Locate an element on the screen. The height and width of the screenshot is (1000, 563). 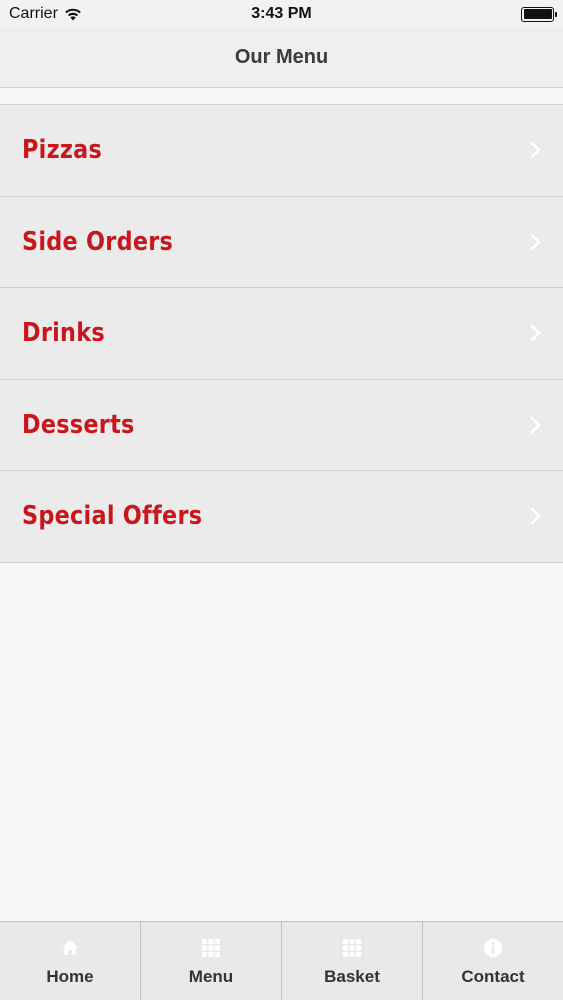
tab-bar: Home Menu Basket Contact is located at coordinates (281, 960).